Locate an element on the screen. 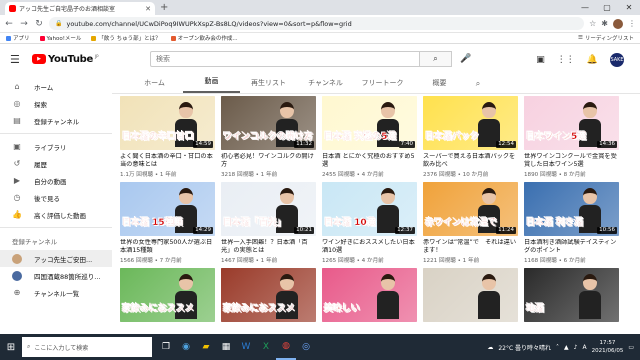 The width and height of the screenshot is (640, 360). video-thumbnail: 日本ワイン5選 14:36 is located at coordinates (571, 123).